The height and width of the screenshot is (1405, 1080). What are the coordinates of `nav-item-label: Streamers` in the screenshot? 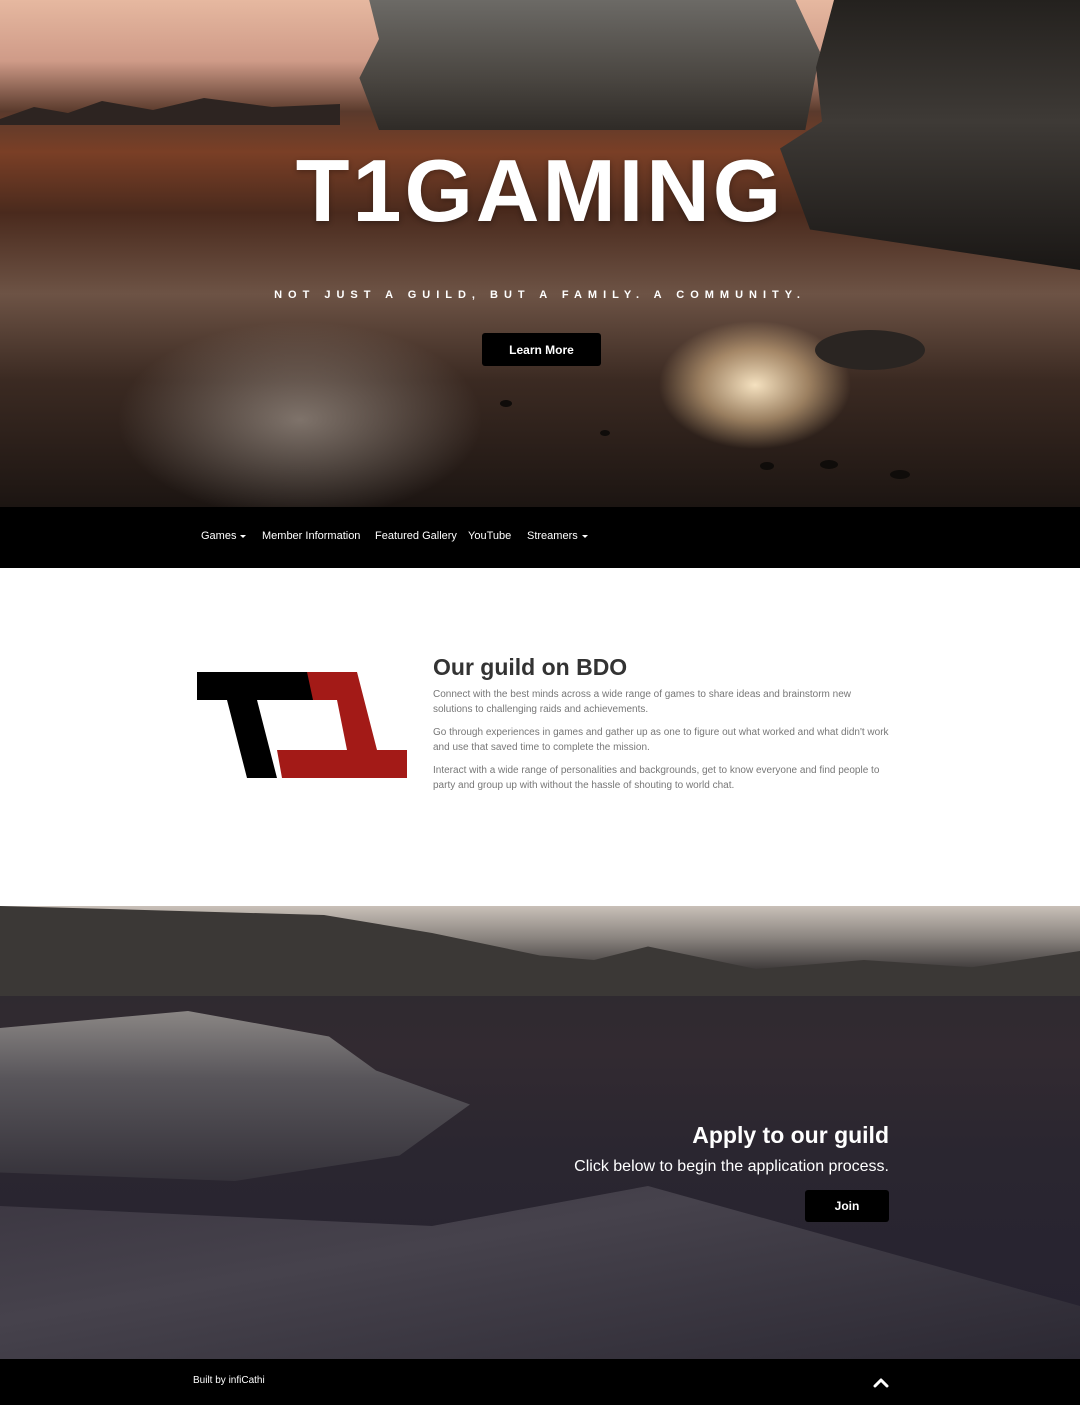 It's located at (552, 536).